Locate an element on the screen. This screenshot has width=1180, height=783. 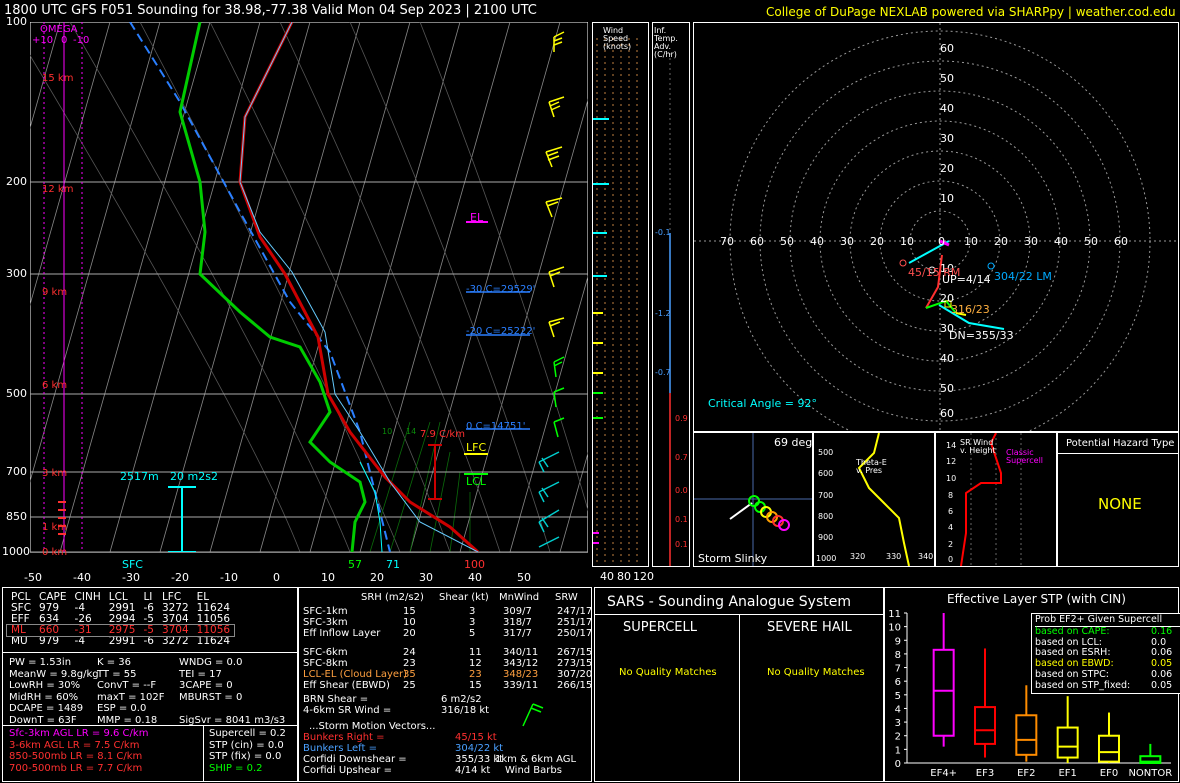
kin-srw: 266/15 is located at coordinates (575, 685).